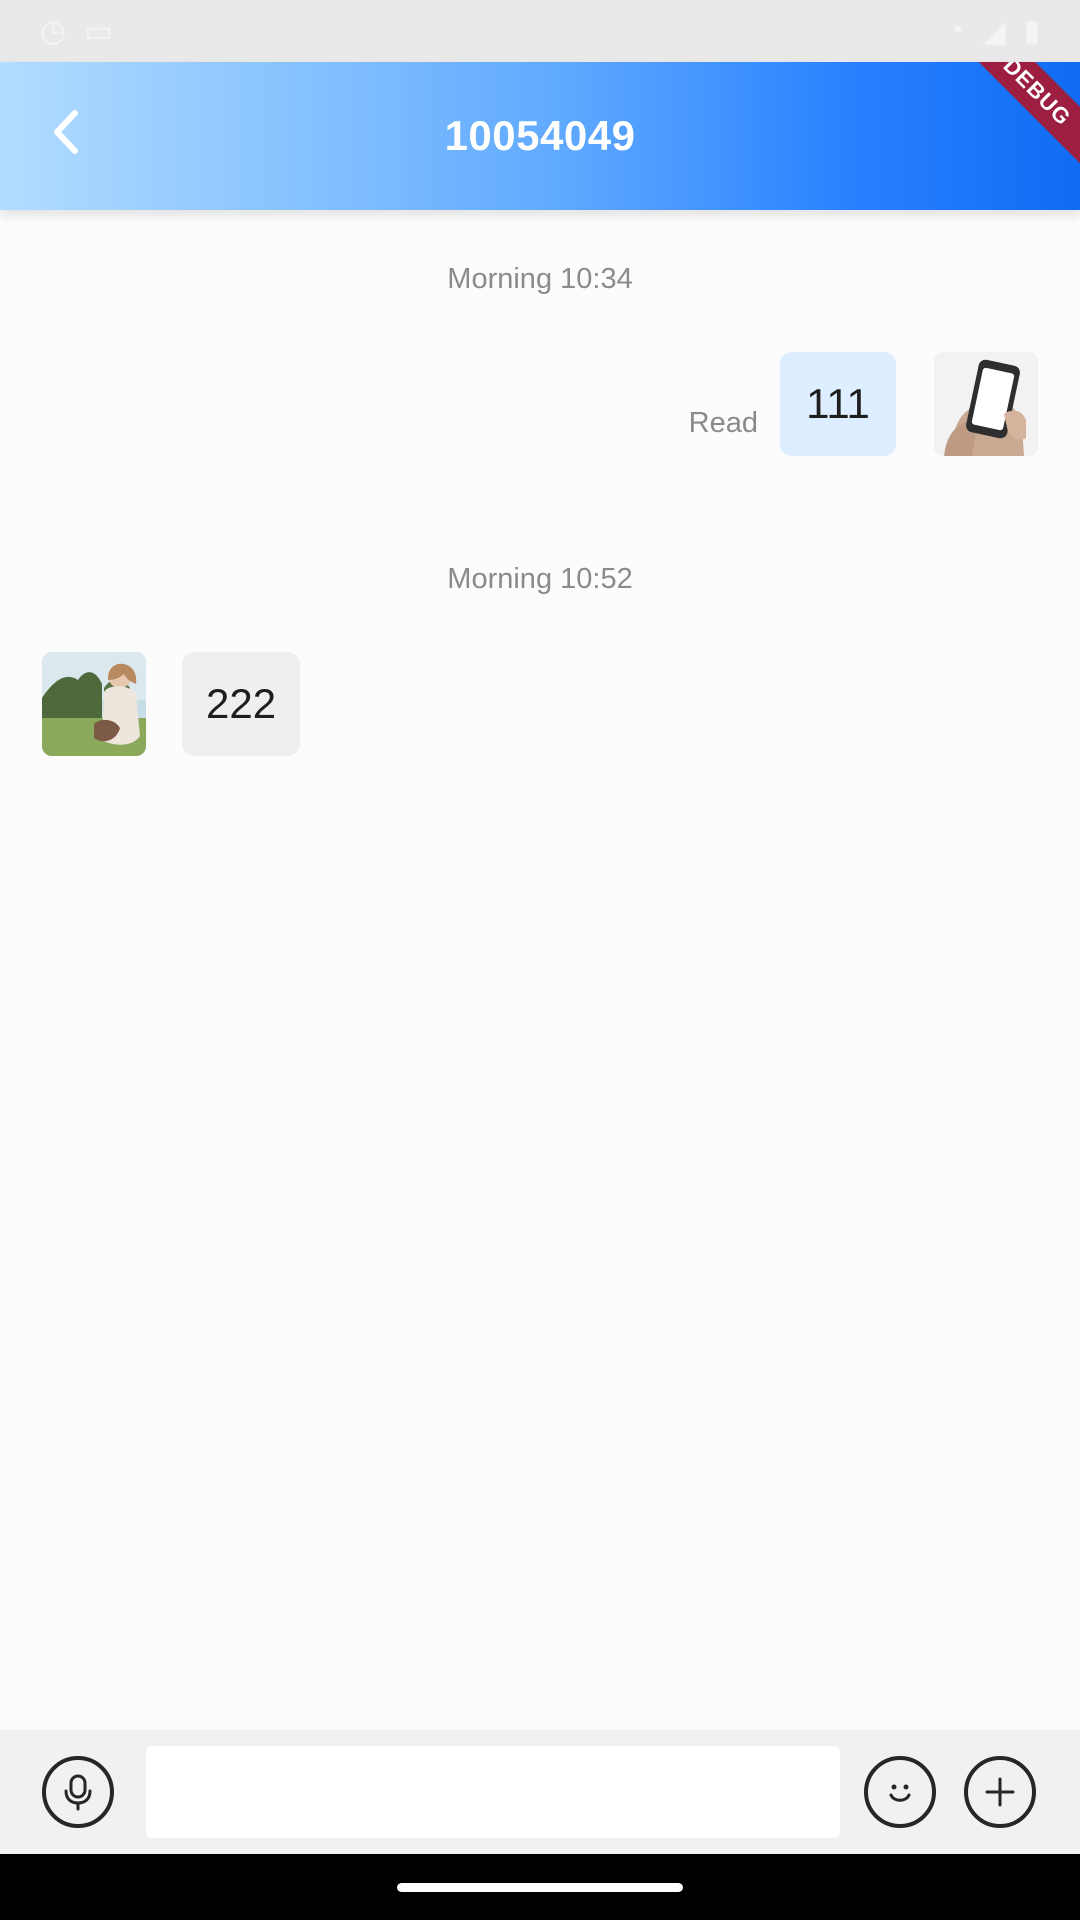 This screenshot has height=1920, width=1080. I want to click on status-bar-right: ◔ ◢ ▮, so click(993, 31).